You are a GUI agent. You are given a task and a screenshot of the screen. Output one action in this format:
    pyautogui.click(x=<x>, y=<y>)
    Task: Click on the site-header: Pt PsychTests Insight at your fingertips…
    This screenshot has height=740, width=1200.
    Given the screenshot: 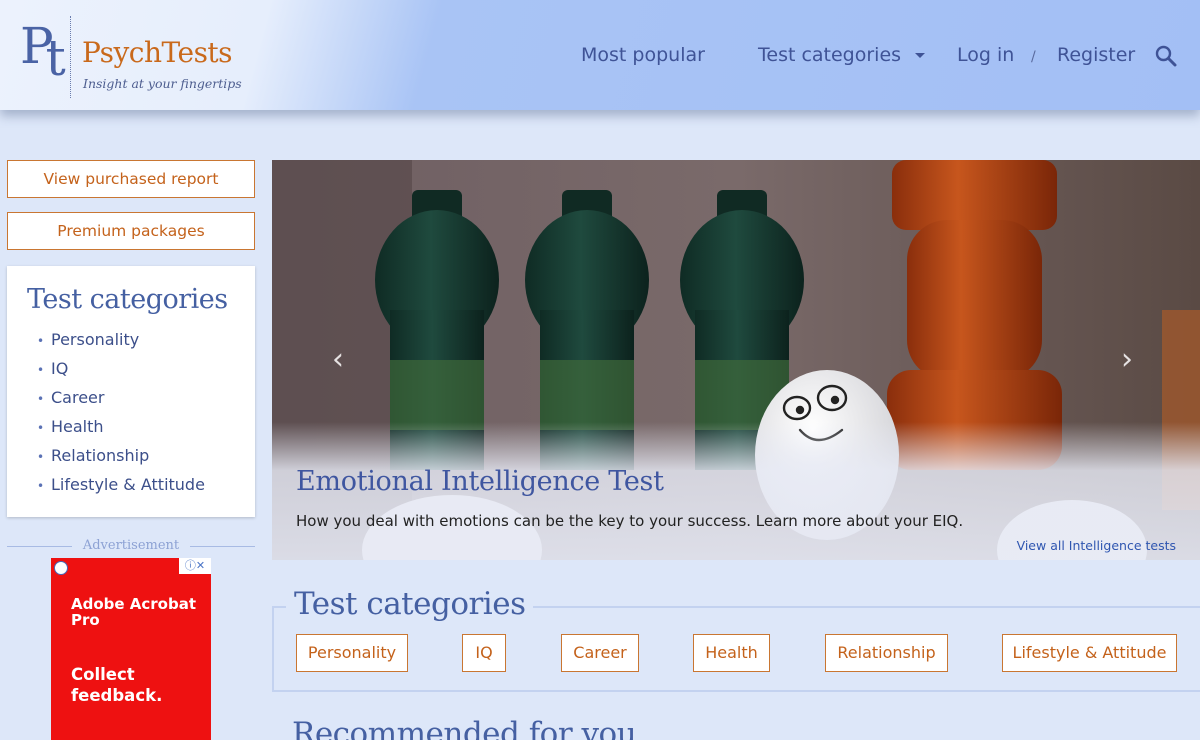 What is the action you would take?
    pyautogui.click(x=600, y=55)
    